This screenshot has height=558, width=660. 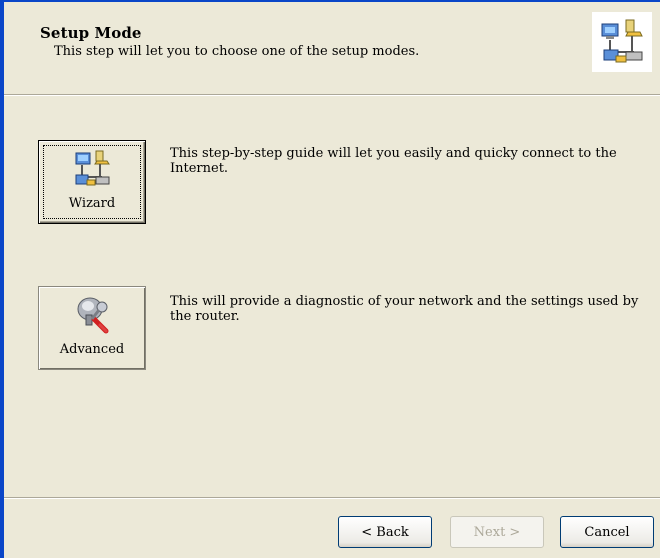 I want to click on wizard-button: Wizard, so click(x=92, y=182).